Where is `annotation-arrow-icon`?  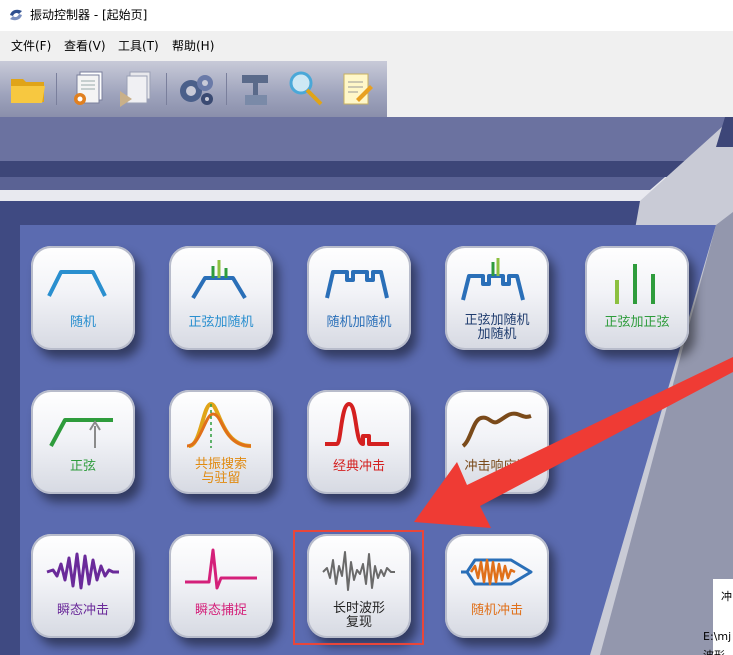 annotation-arrow-icon is located at coordinates (573, 442).